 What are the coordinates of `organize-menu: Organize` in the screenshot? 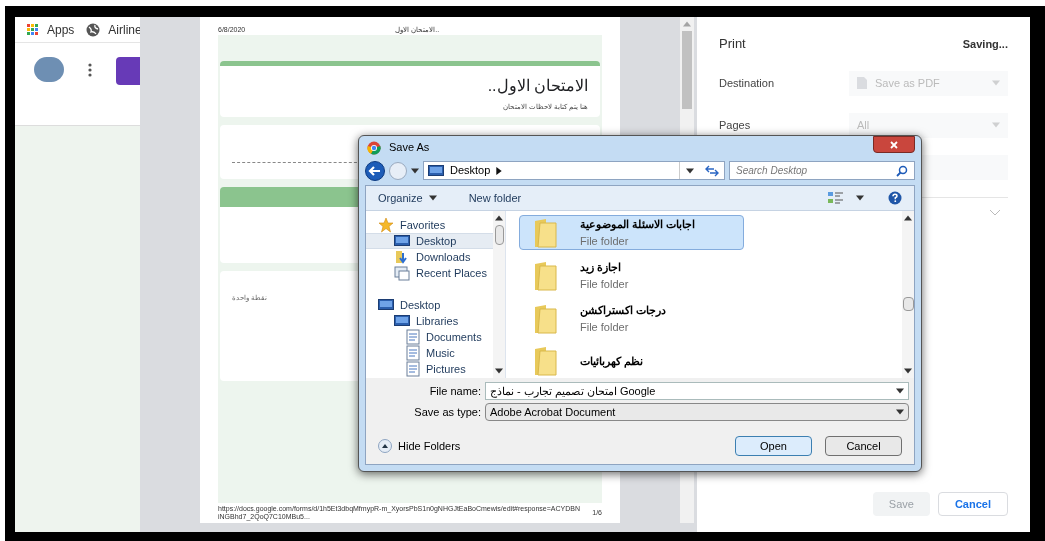 It's located at (407, 198).